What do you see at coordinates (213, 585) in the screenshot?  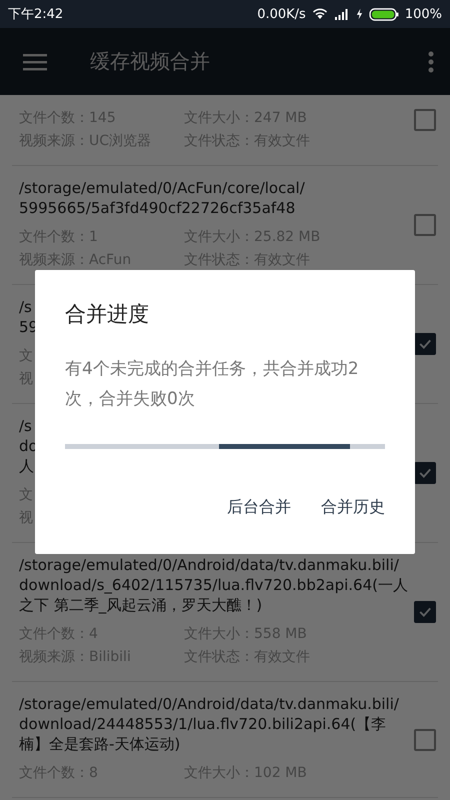 I see `file-path: download/s_6402/115735/lua.flv720.bb2api.64(一人` at bounding box center [213, 585].